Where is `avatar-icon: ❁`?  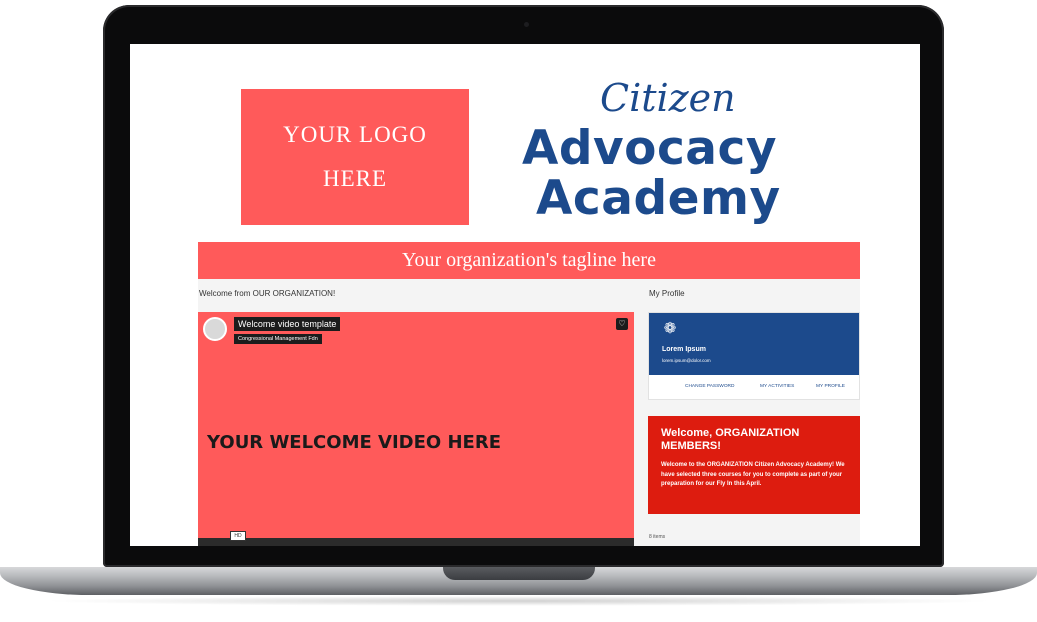 avatar-icon: ❁ is located at coordinates (670, 329).